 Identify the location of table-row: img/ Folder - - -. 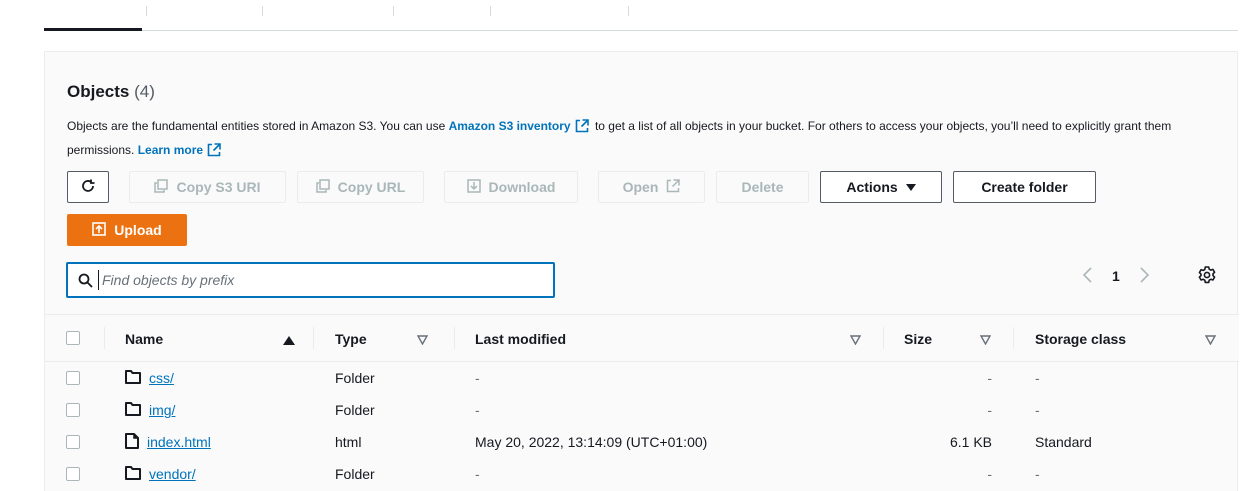
(642, 410).